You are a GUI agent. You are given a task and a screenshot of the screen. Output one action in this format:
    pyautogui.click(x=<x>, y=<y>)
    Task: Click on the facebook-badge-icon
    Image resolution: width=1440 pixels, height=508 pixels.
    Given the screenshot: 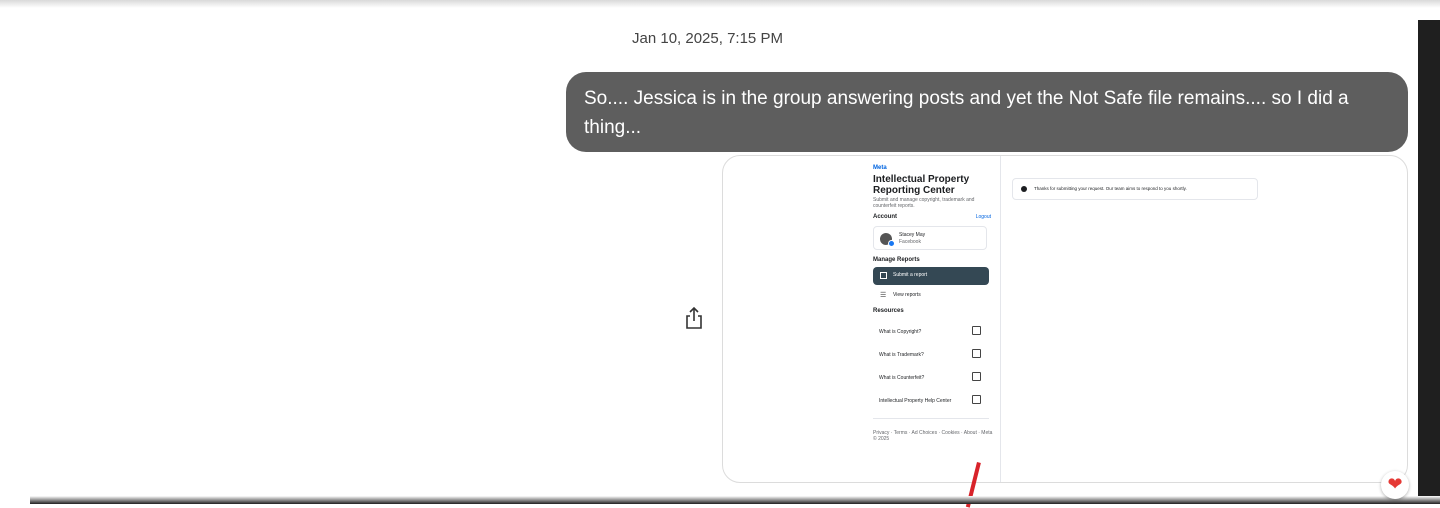 What is the action you would take?
    pyautogui.click(x=891, y=243)
    